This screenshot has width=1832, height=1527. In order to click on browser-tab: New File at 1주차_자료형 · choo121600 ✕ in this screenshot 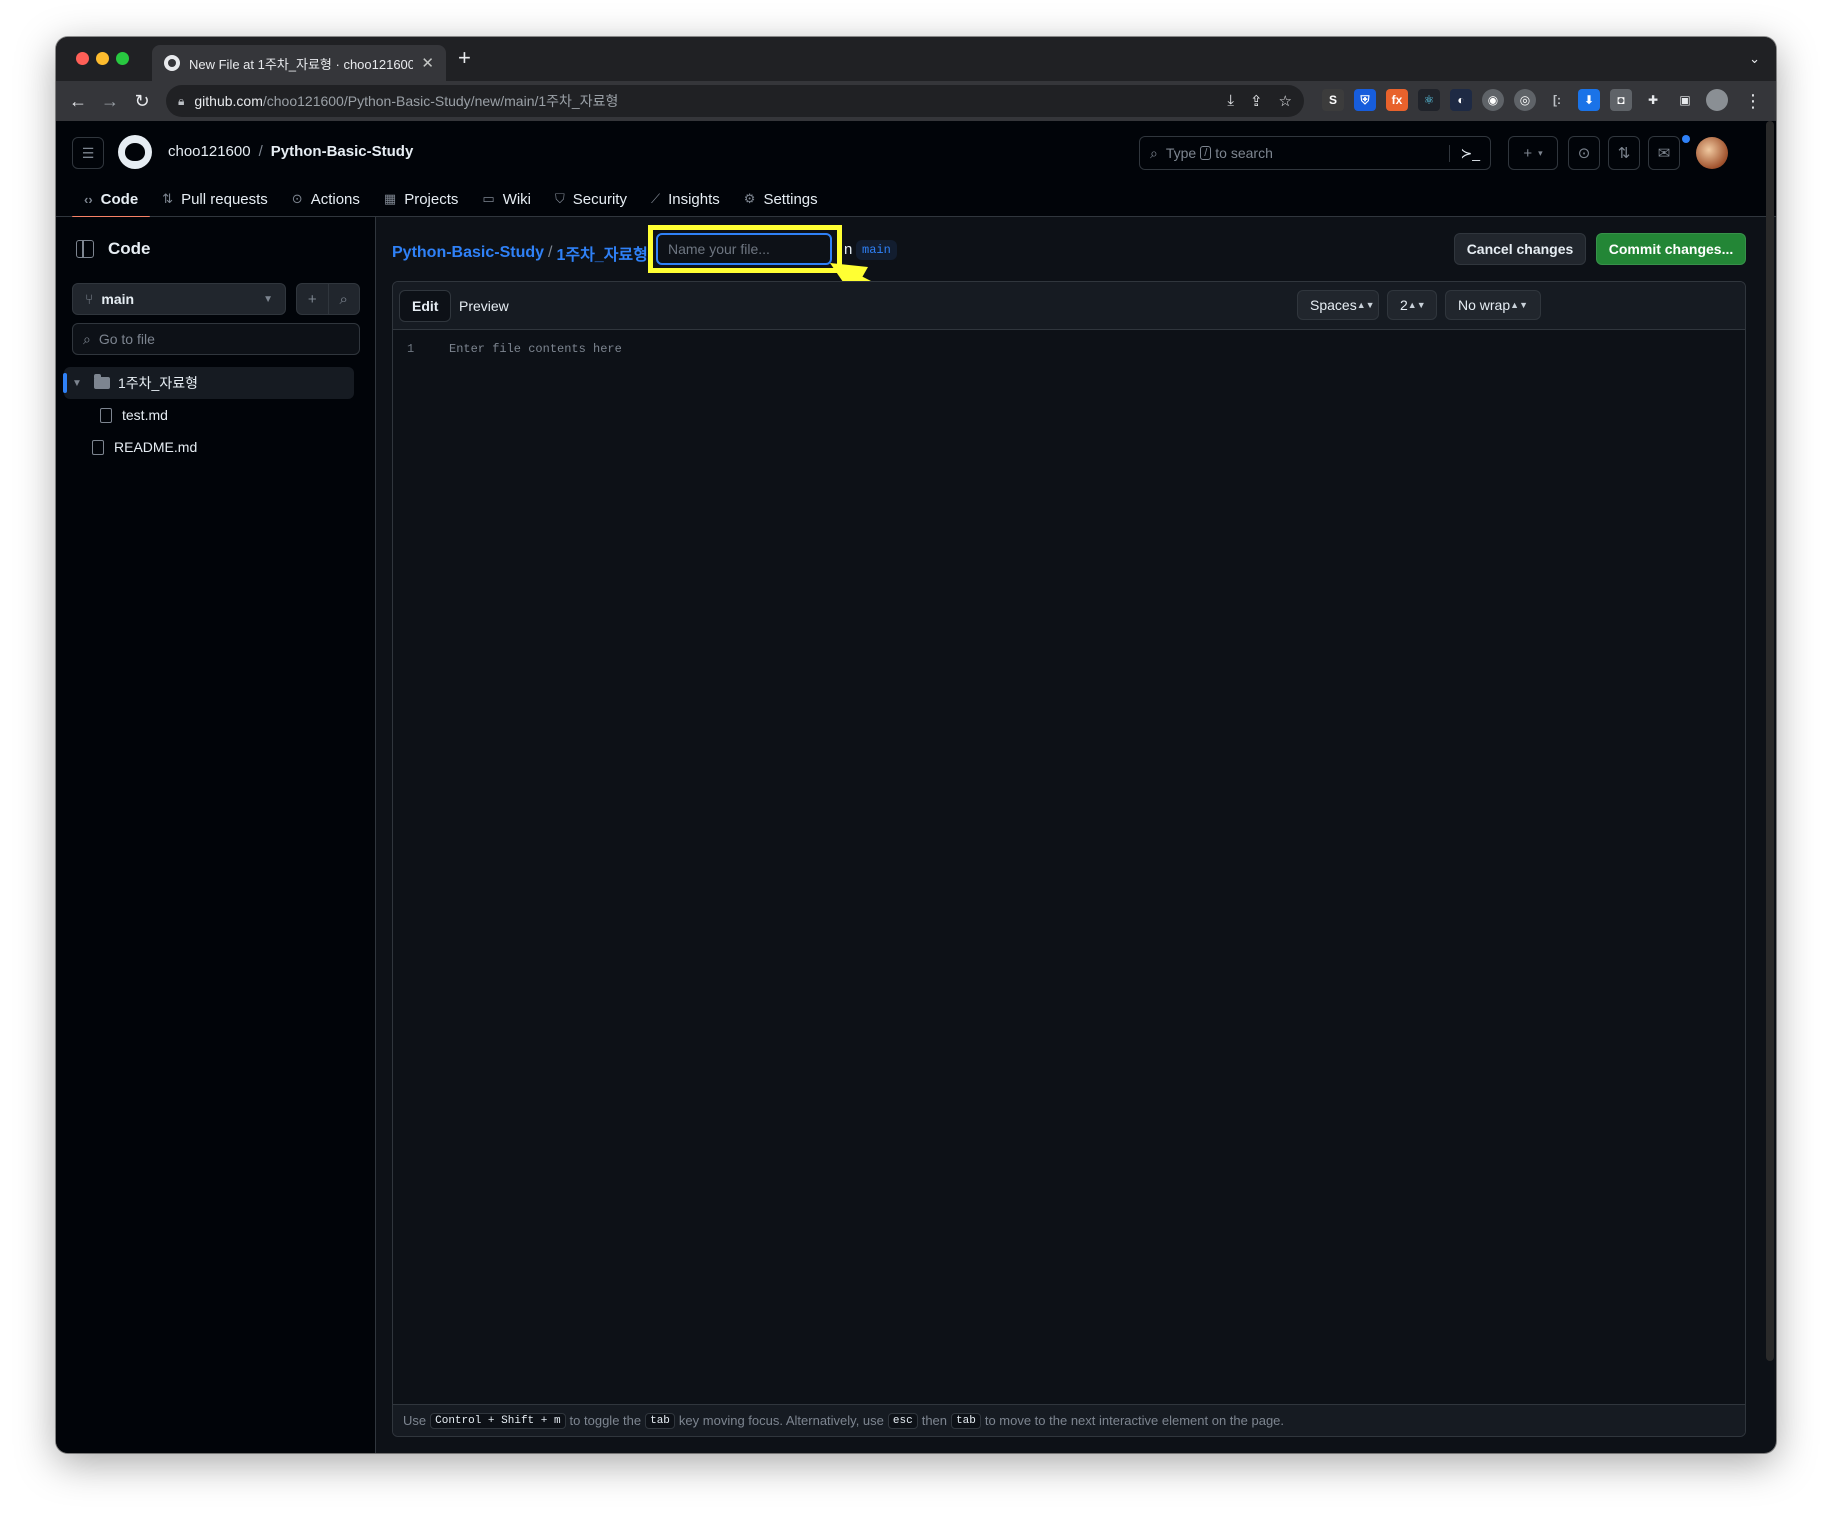, I will do `click(299, 63)`.